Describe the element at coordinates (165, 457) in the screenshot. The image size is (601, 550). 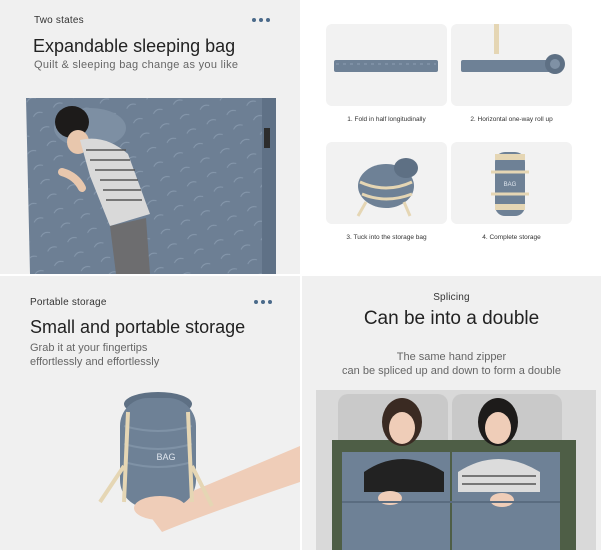
I see `bag-print-text: BAG` at that location.